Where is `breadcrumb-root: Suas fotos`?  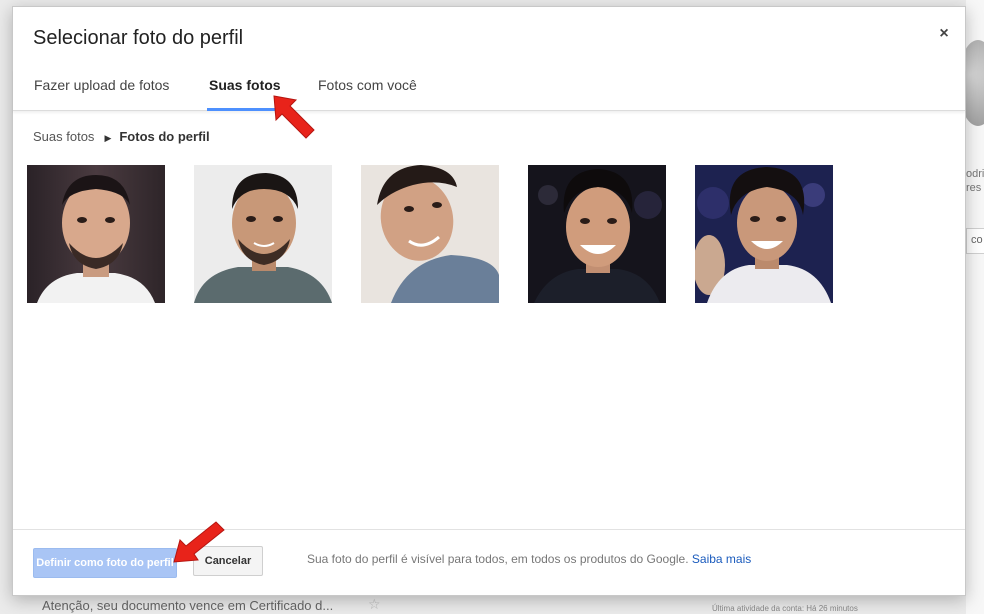
breadcrumb-root: Suas fotos is located at coordinates (63, 136).